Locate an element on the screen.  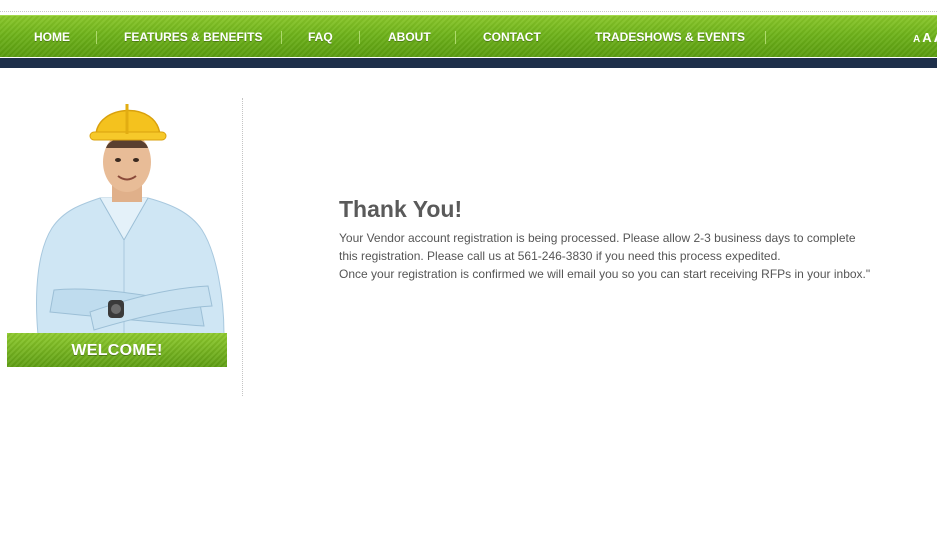
top-dotted-rule is located at coordinates (468, 11).